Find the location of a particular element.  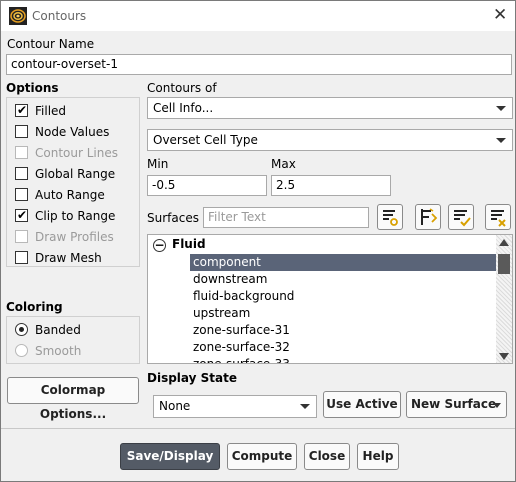

min-input: -0.5 is located at coordinates (207, 185).